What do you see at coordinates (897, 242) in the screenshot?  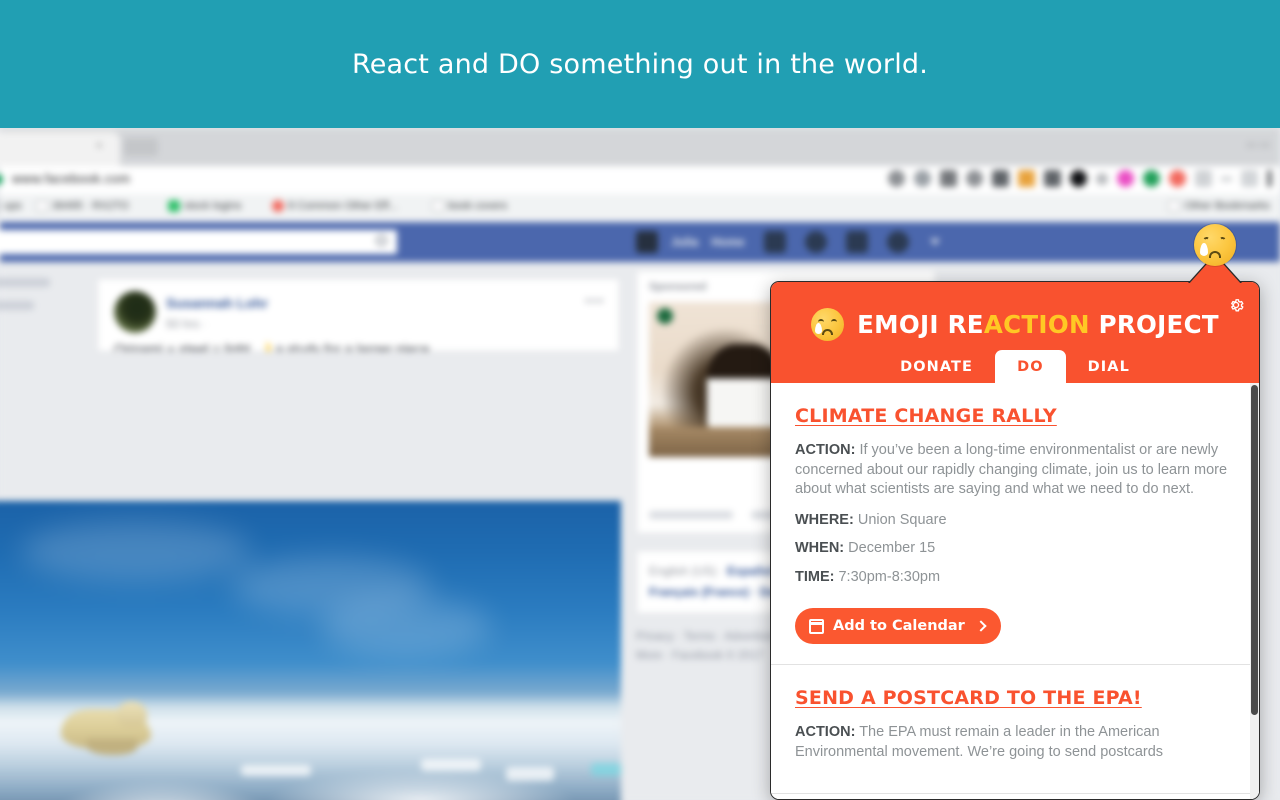 I see `help-icon` at bounding box center [897, 242].